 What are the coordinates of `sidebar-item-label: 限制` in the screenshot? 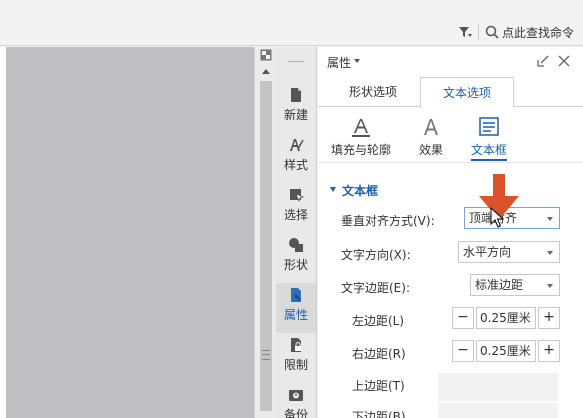 It's located at (295, 365).